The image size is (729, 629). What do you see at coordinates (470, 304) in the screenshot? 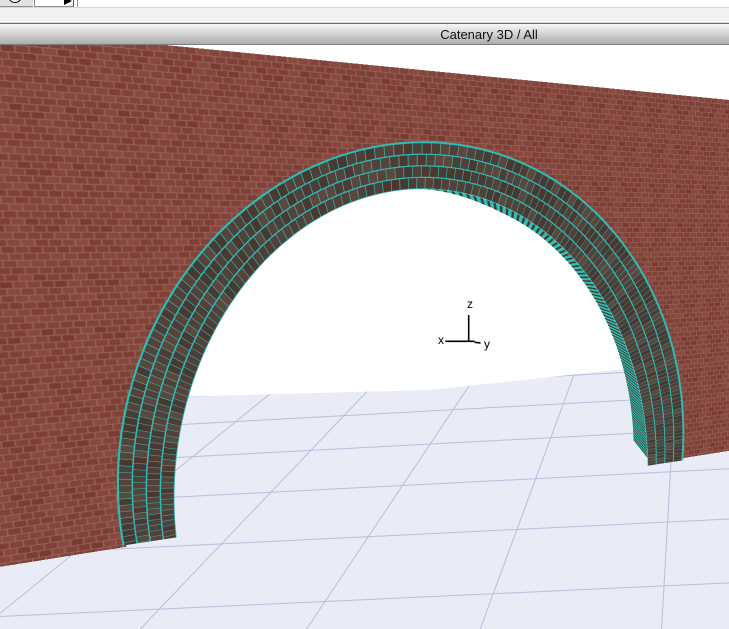
I see `svg-text: z` at bounding box center [470, 304].